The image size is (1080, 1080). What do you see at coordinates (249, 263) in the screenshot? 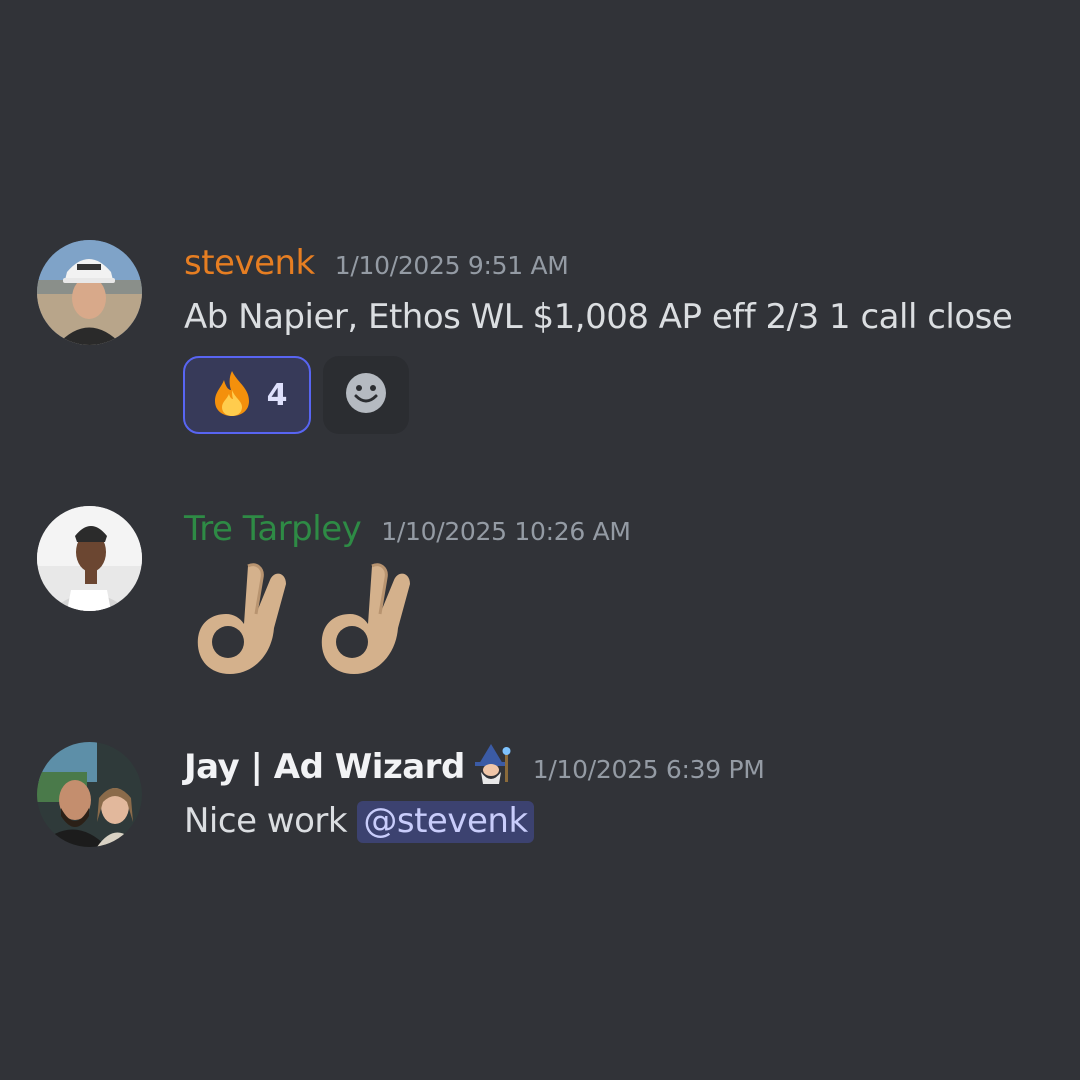
I see `username: stevenk` at bounding box center [249, 263].